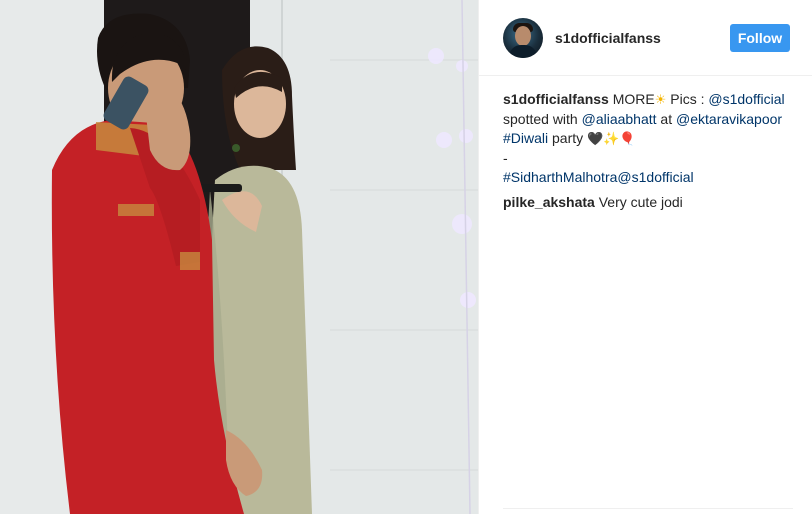  I want to click on black-heart-emoji-icon: 🖤, so click(595, 139).